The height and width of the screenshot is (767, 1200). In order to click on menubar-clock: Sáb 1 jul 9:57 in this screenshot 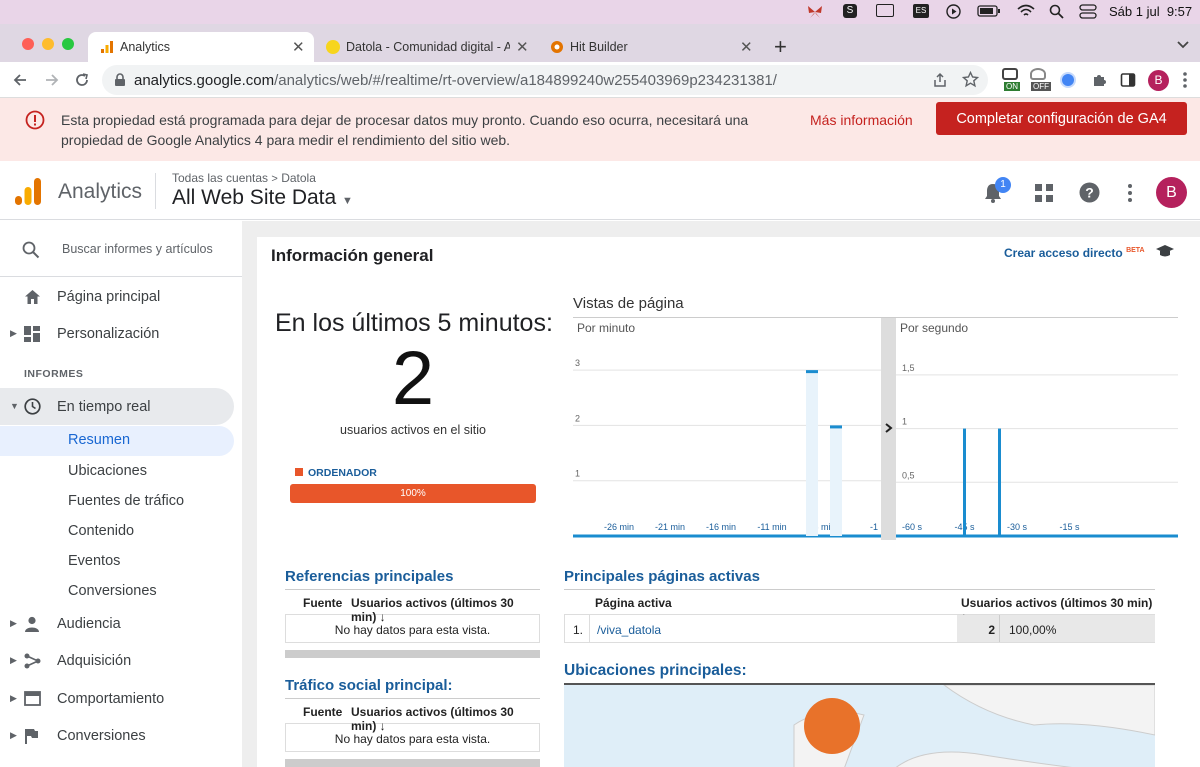, I will do `click(1150, 11)`.